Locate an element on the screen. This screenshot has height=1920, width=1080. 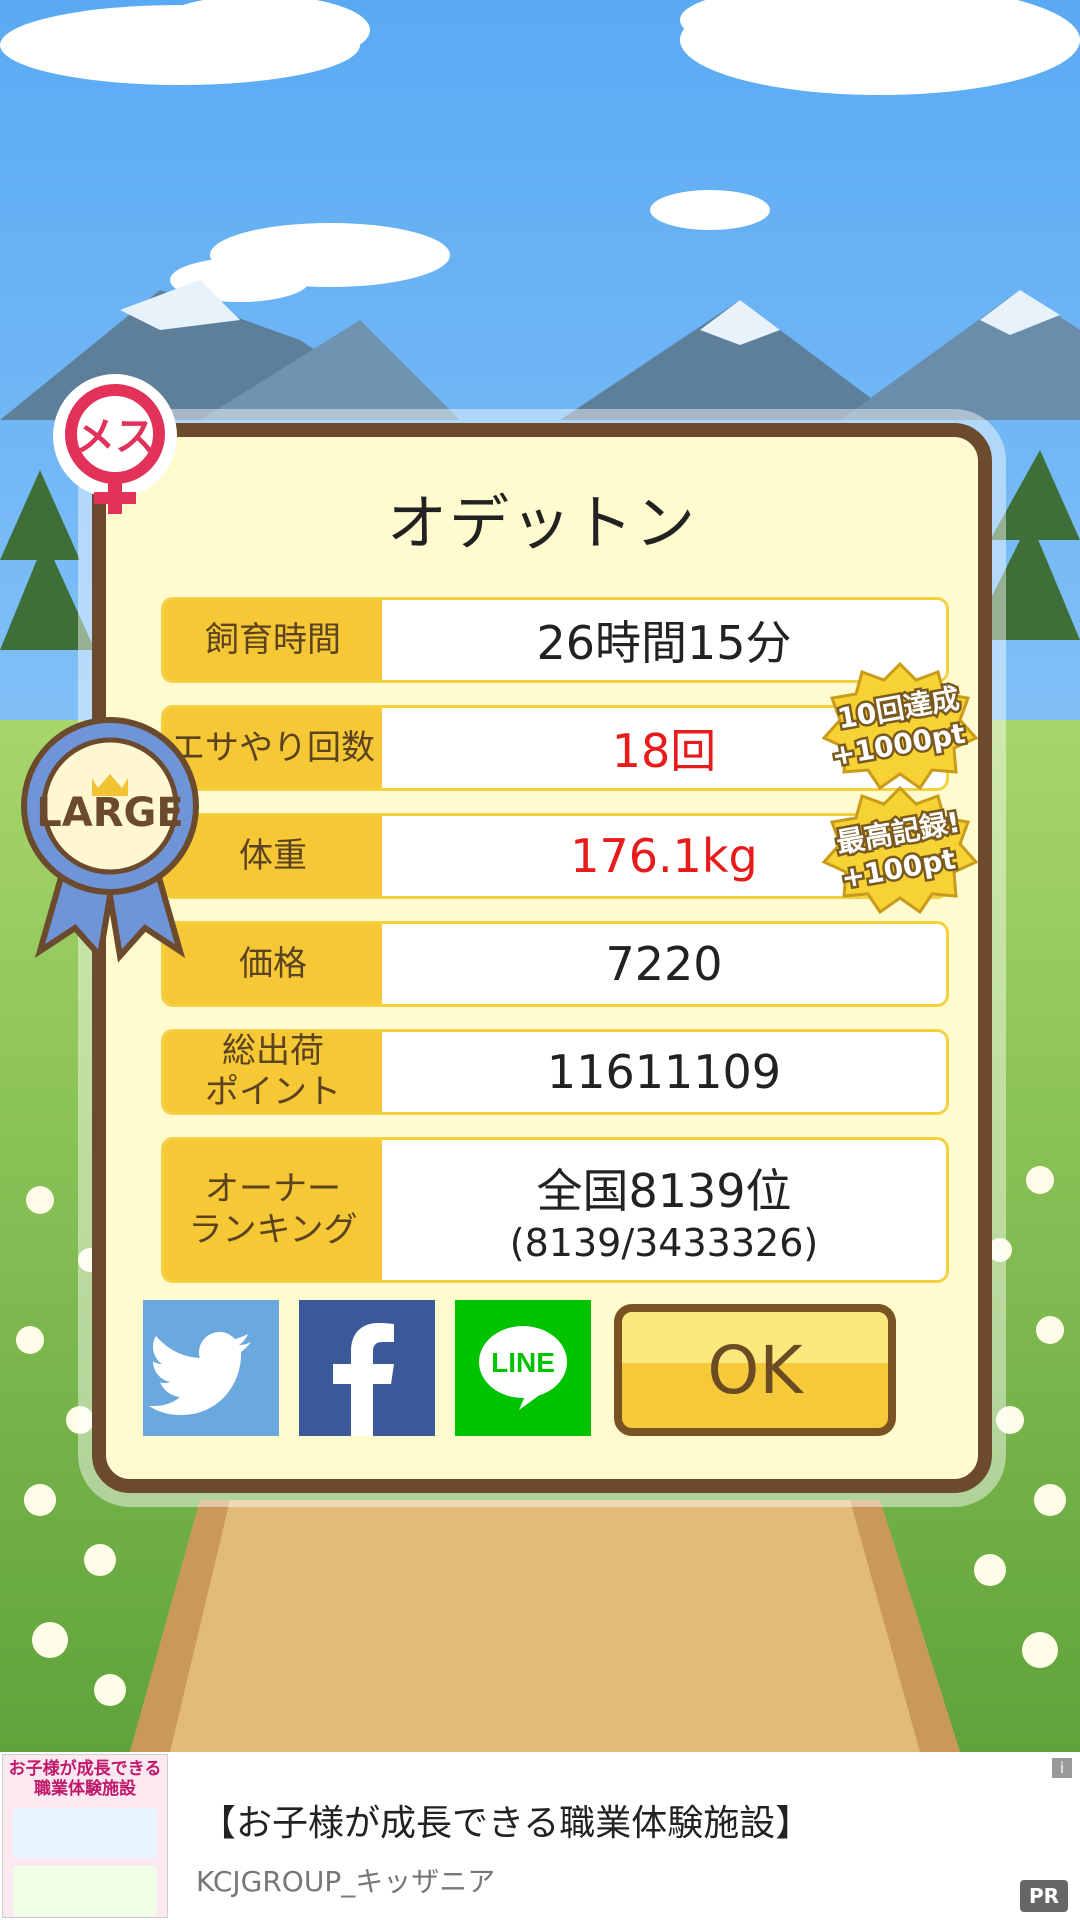
ad-info-icon: i is located at coordinates (1062, 1768).